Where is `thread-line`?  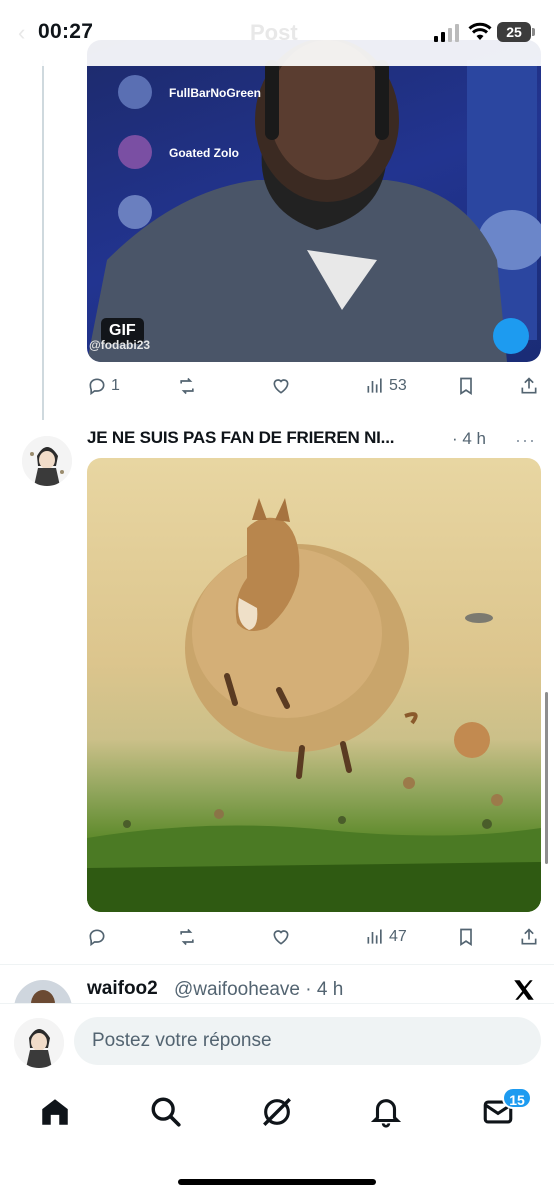 thread-line is located at coordinates (43, 240).